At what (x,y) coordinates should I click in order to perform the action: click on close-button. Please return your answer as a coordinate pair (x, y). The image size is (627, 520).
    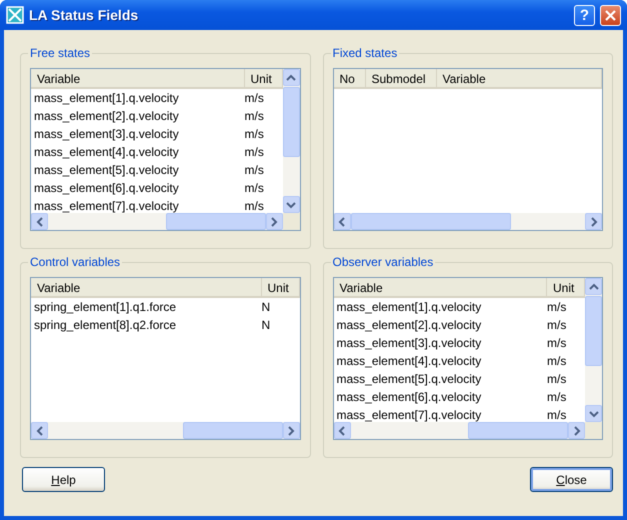
    Looking at the image, I should click on (610, 15).